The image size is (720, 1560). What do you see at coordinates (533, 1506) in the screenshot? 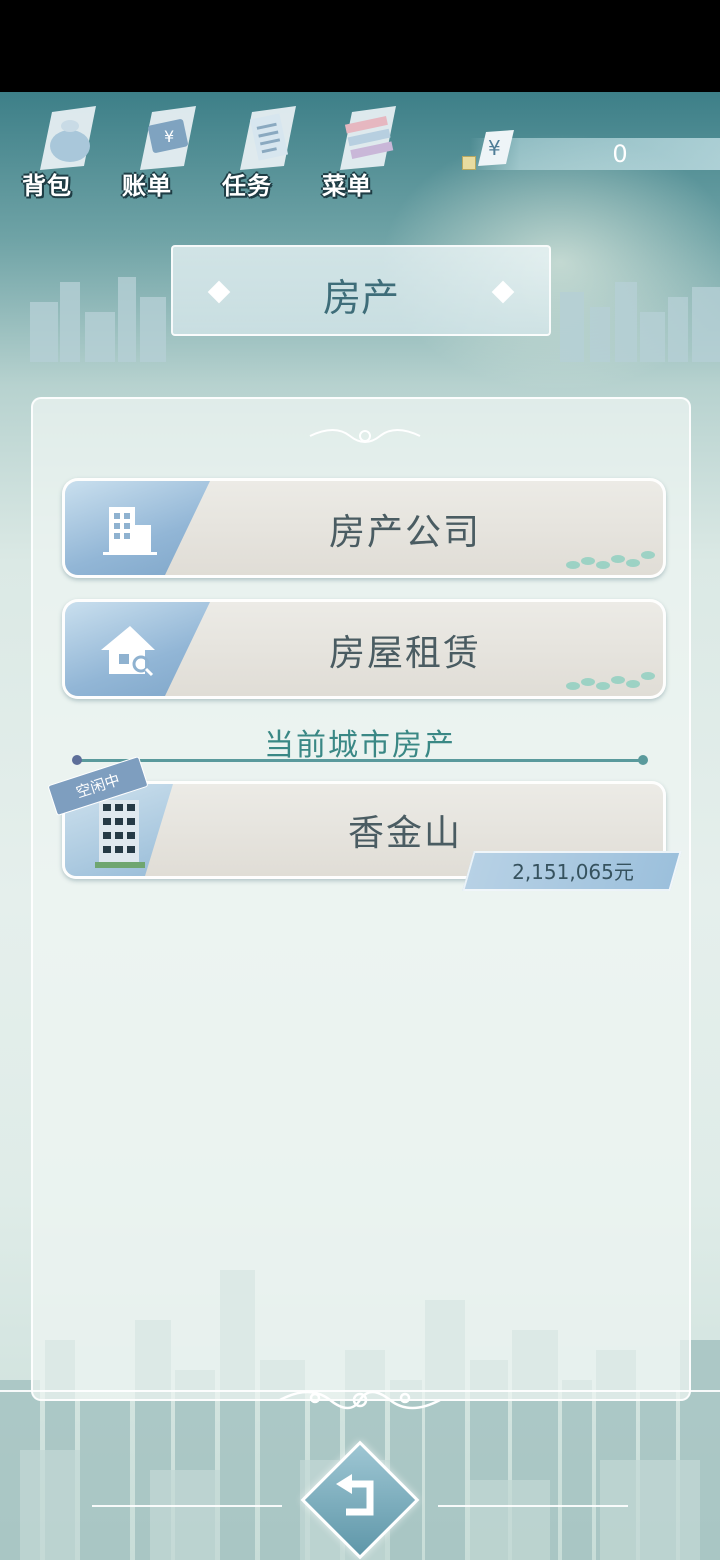
I see `bottom-right-line` at bounding box center [533, 1506].